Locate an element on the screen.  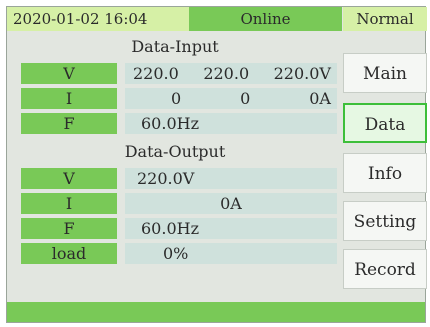
mode-indicator: Normal is located at coordinates (385, 19).